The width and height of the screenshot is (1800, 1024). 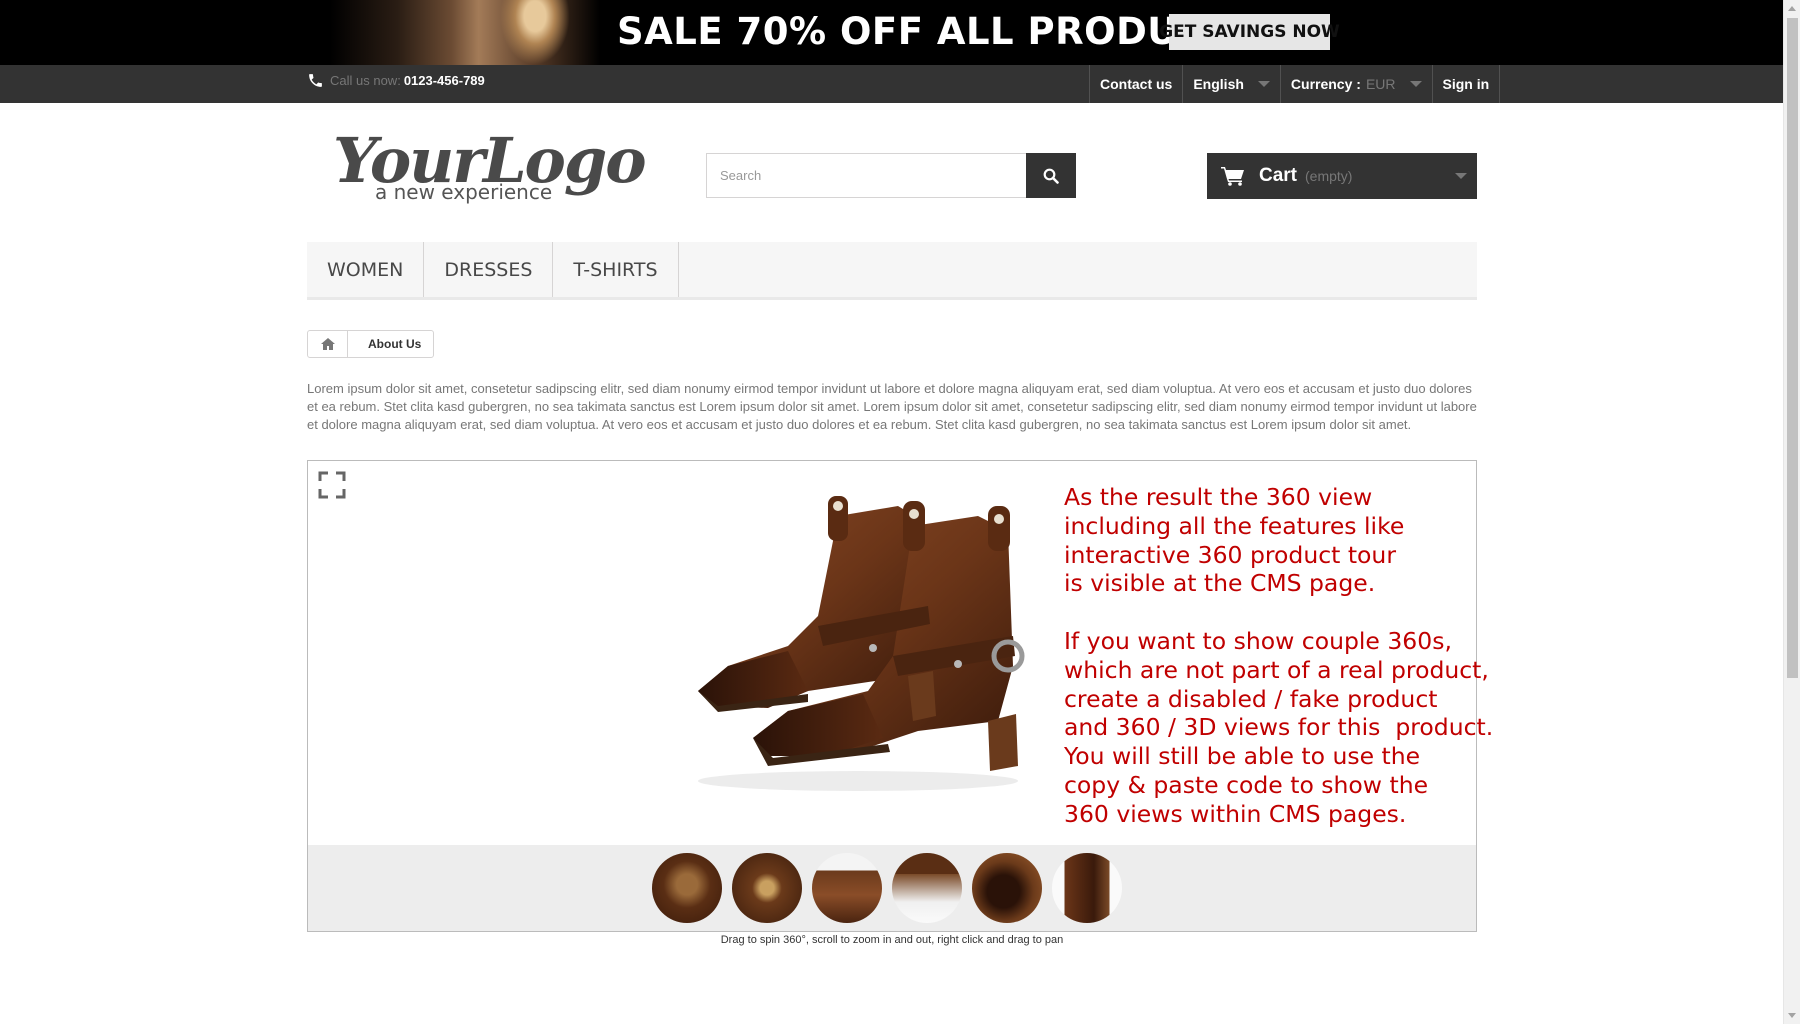 I want to click on search-icon, so click(x=1051, y=176).